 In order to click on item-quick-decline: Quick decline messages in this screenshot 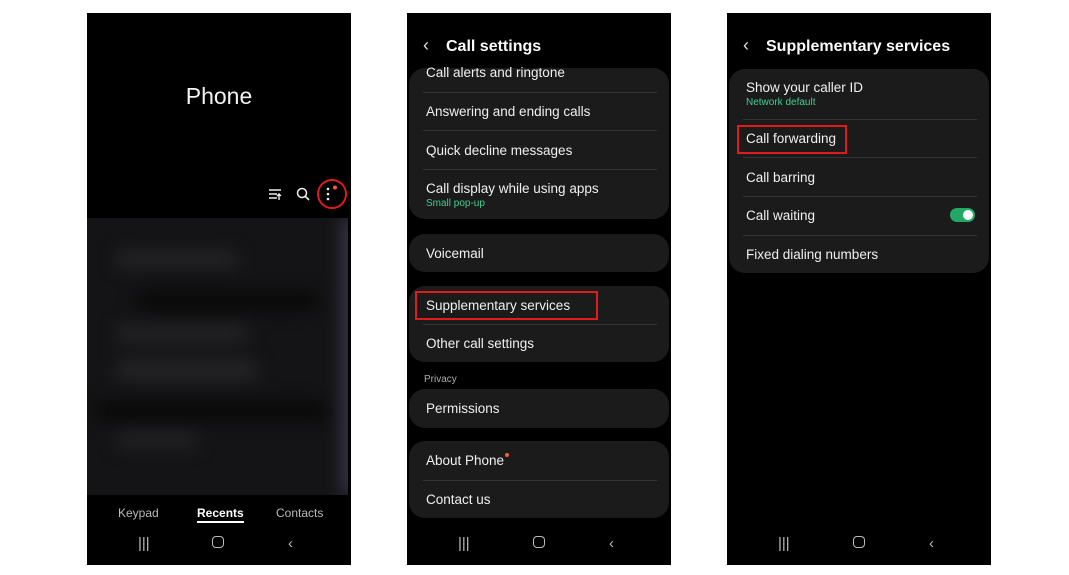, I will do `click(540, 150)`.